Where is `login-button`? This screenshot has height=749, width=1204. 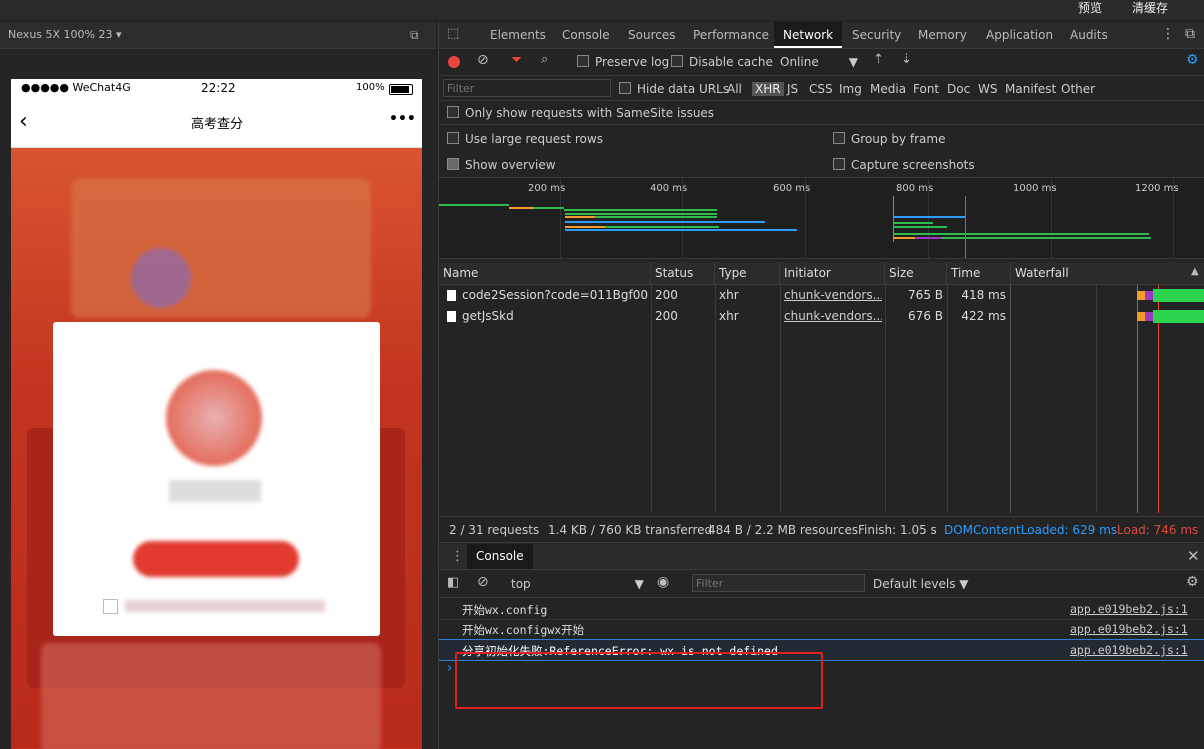
login-button is located at coordinates (216, 559).